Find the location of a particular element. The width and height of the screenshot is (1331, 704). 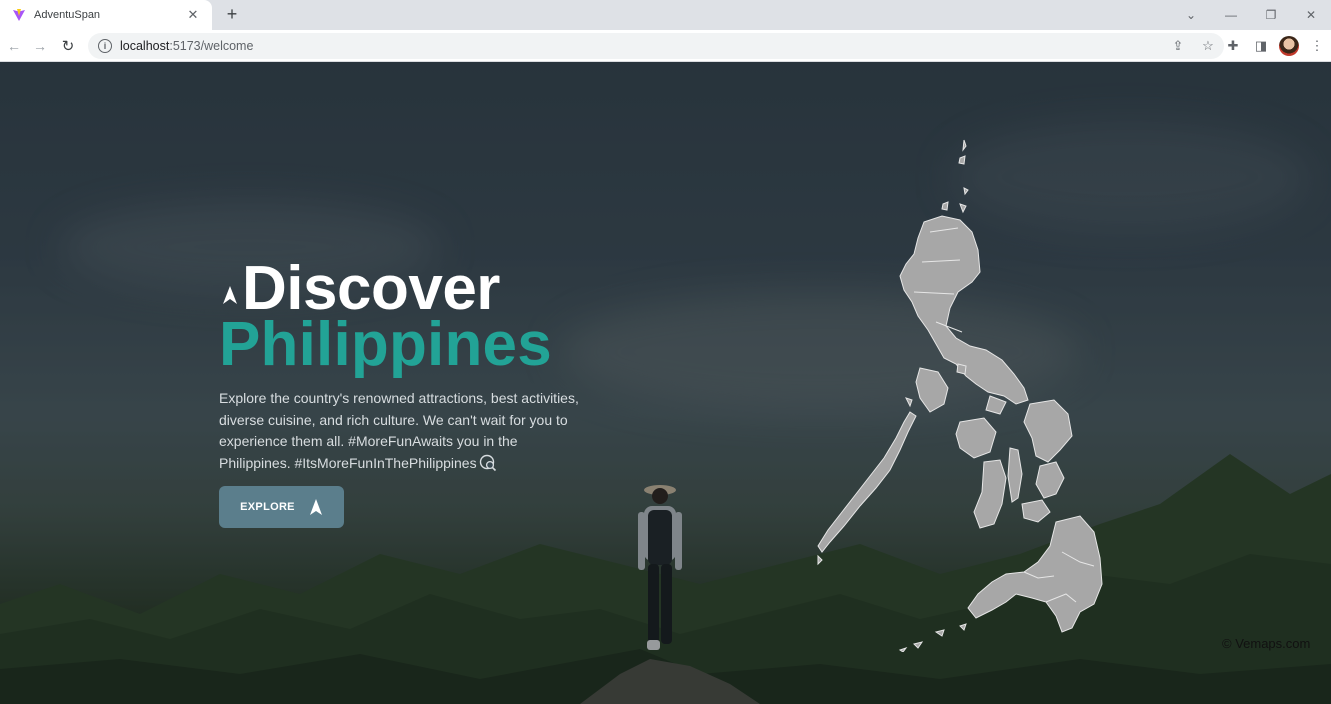

forward-icon: → is located at coordinates (40, 46).